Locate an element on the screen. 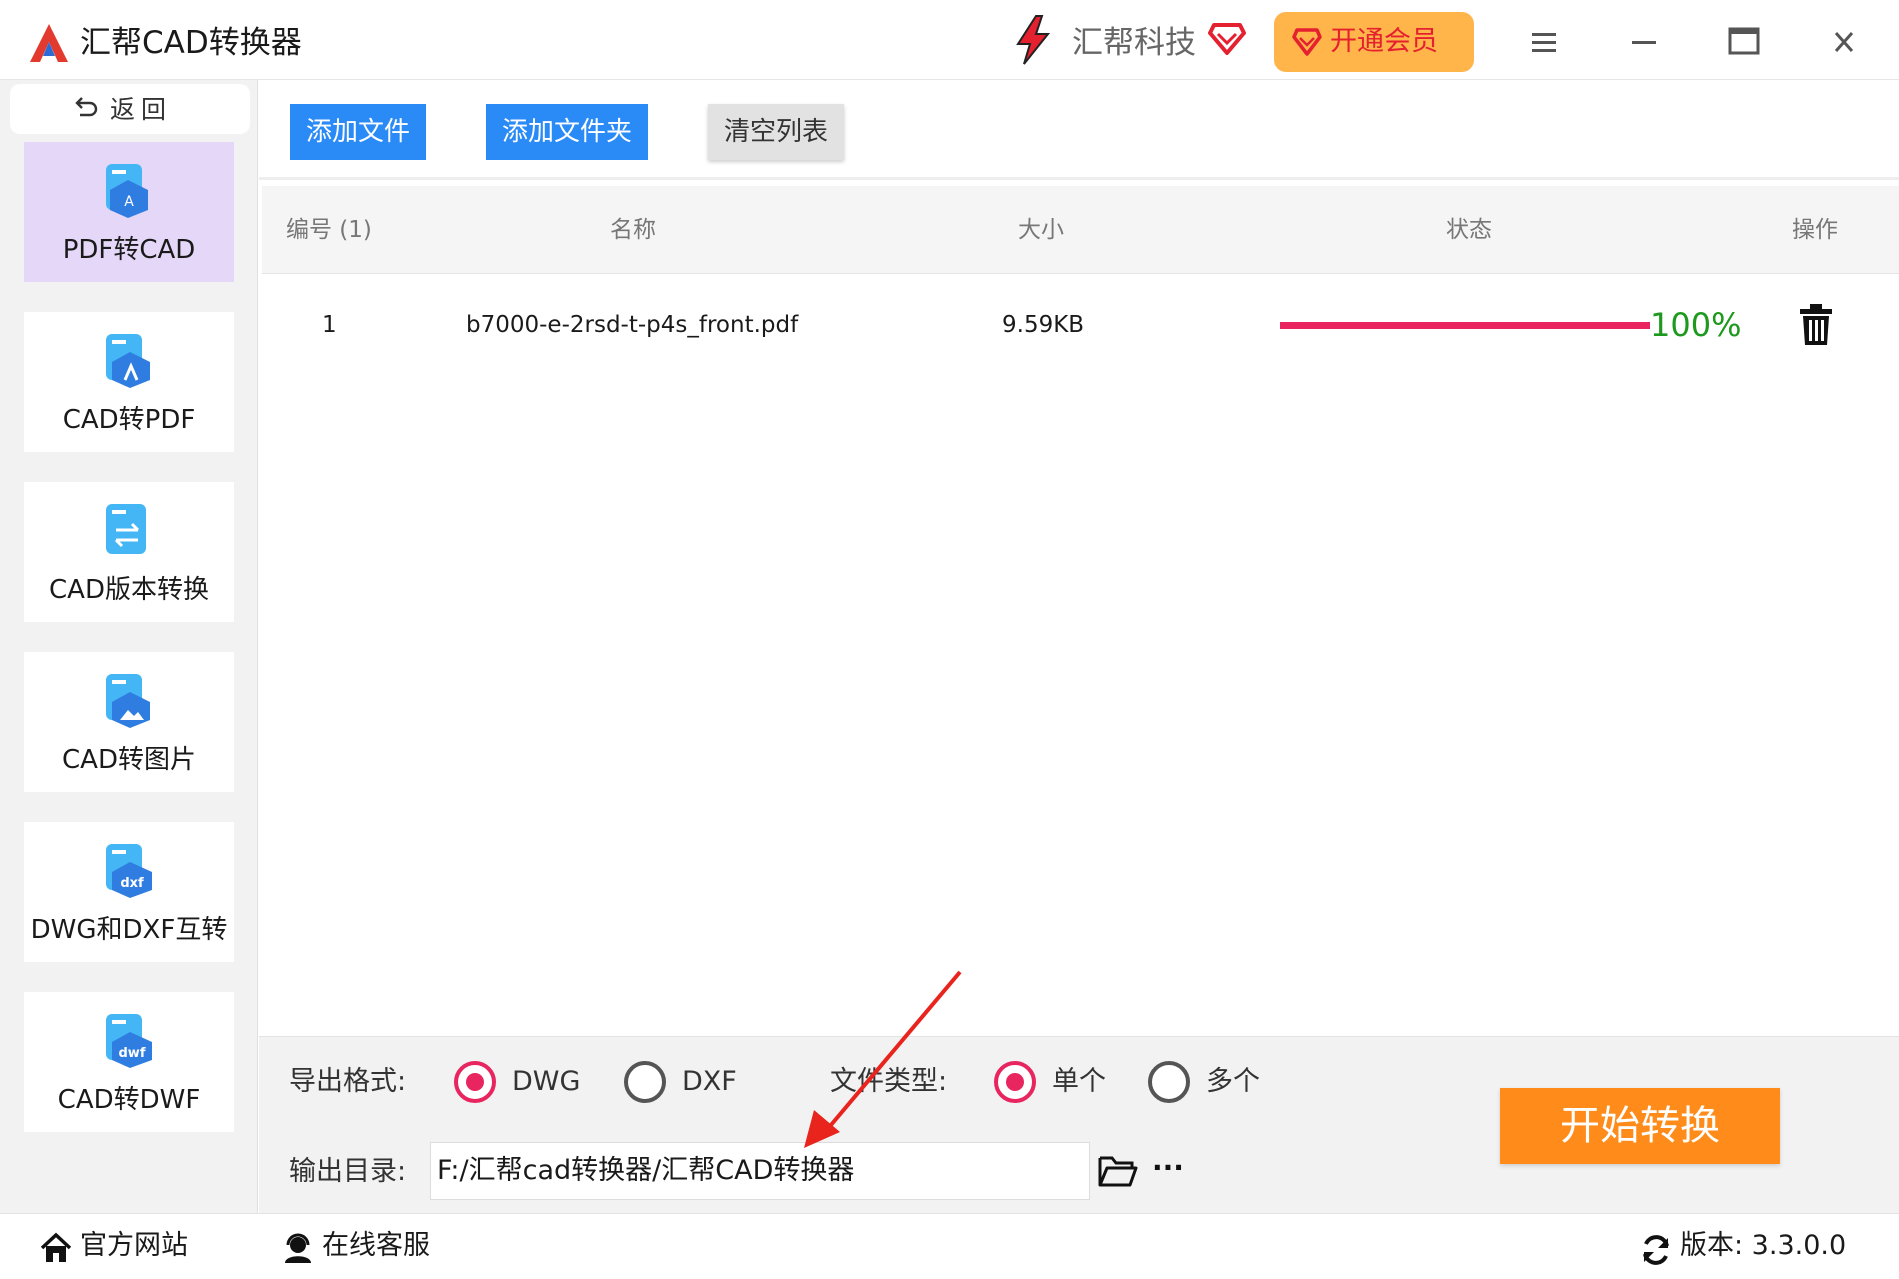 This screenshot has height=1279, width=1899. filetype-radio-multiple is located at coordinates (1169, 1082).